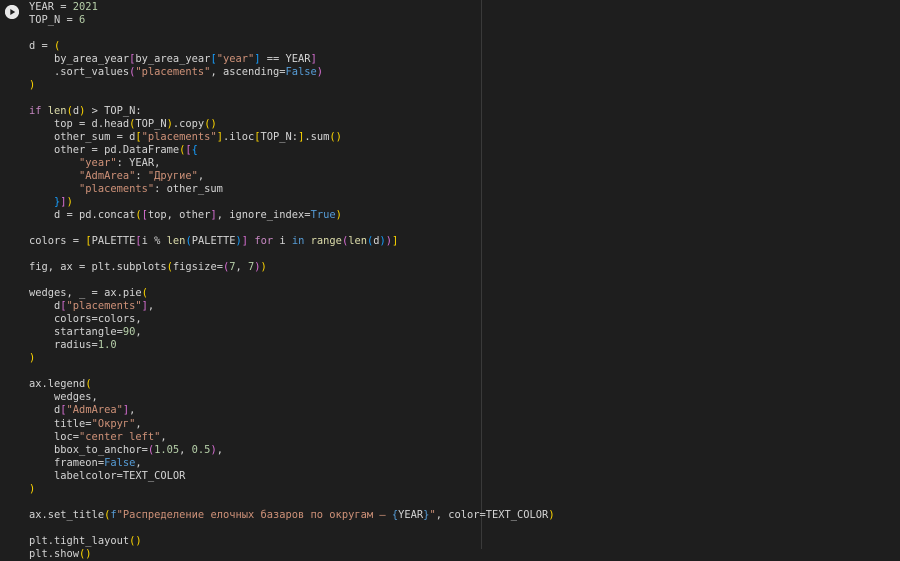 The width and height of the screenshot is (900, 561). Describe the element at coordinates (292, 20) in the screenshot. I see `code-line: TOP_N = 6` at that location.